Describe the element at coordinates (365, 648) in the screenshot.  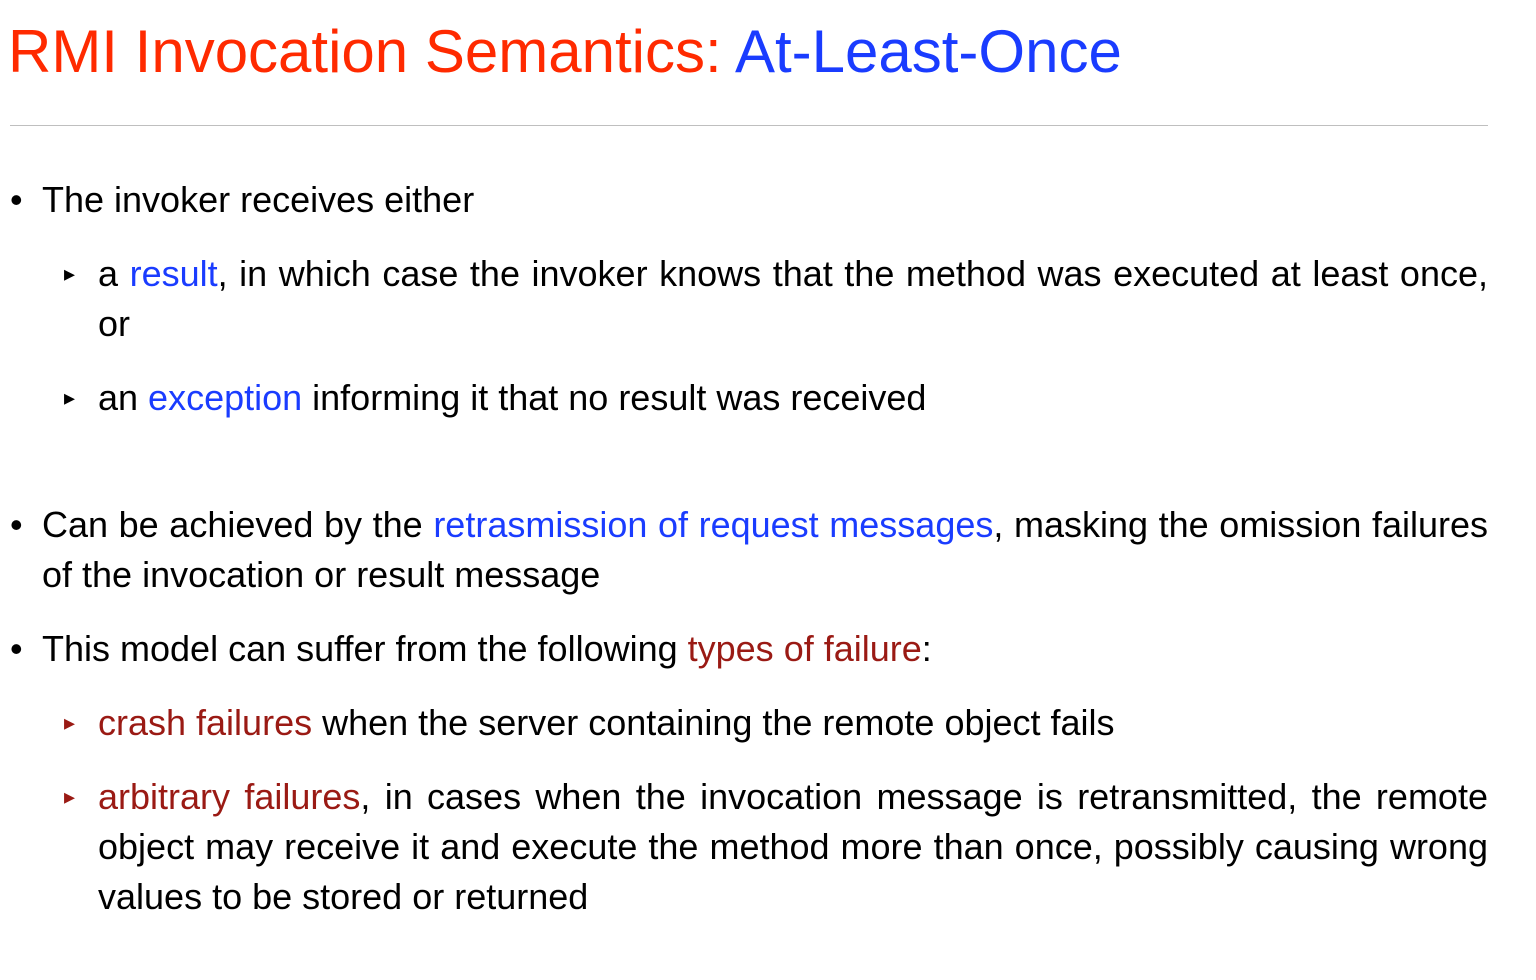
I see `bullet-prefix: This model can suffer from the following` at that location.